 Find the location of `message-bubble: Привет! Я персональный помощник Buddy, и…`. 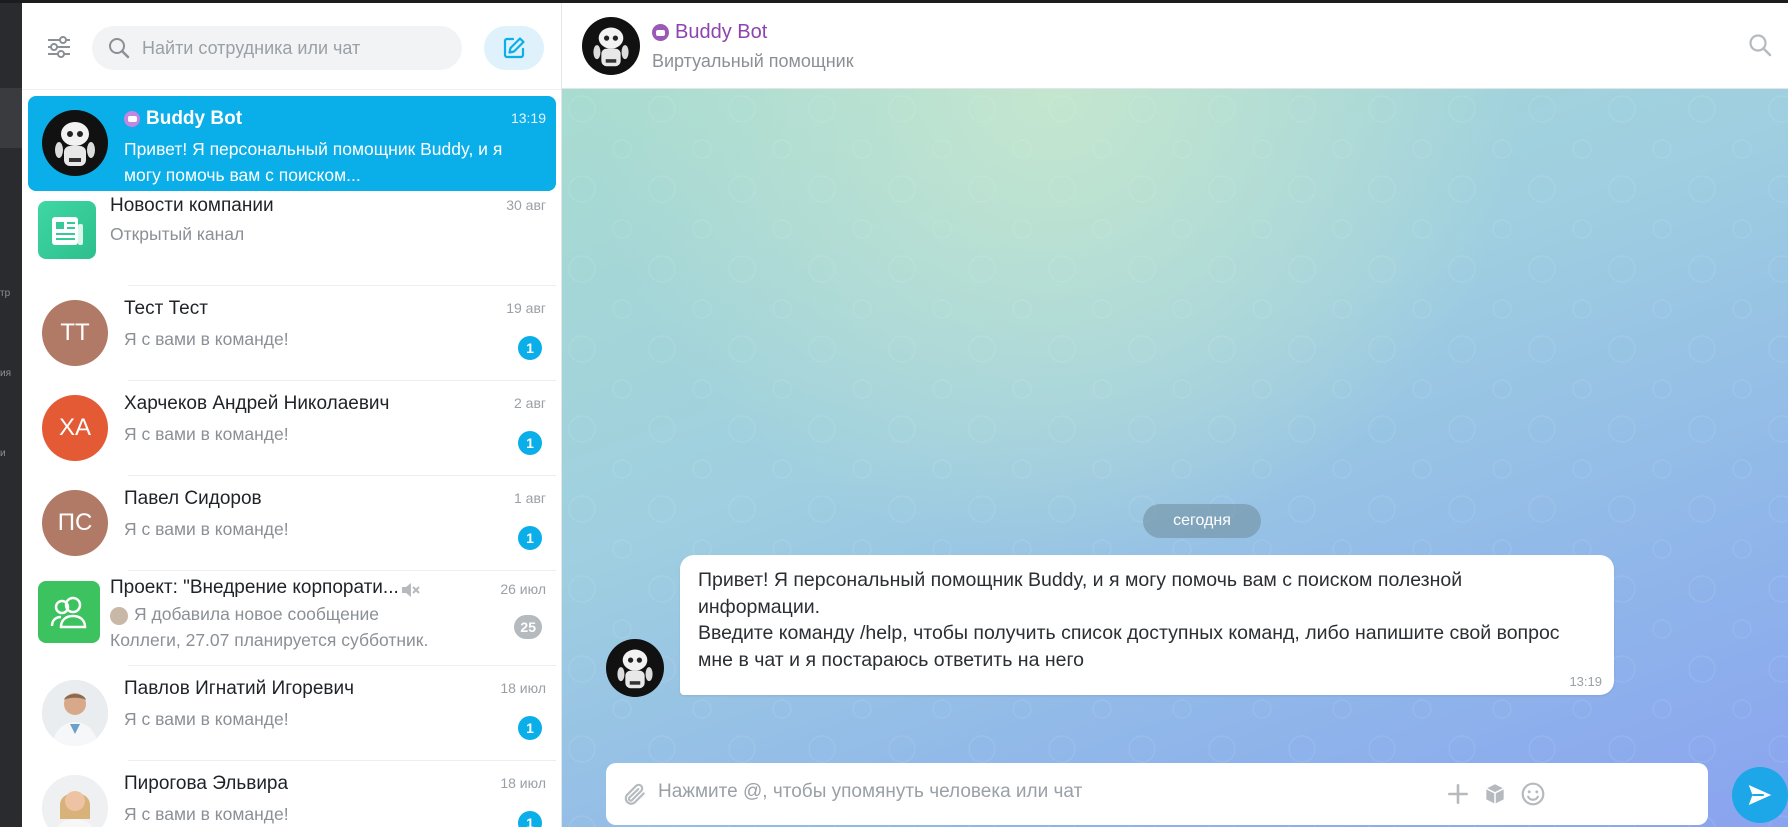

message-bubble: Привет! Я персональный помощник Buddy, и… is located at coordinates (1147, 625).